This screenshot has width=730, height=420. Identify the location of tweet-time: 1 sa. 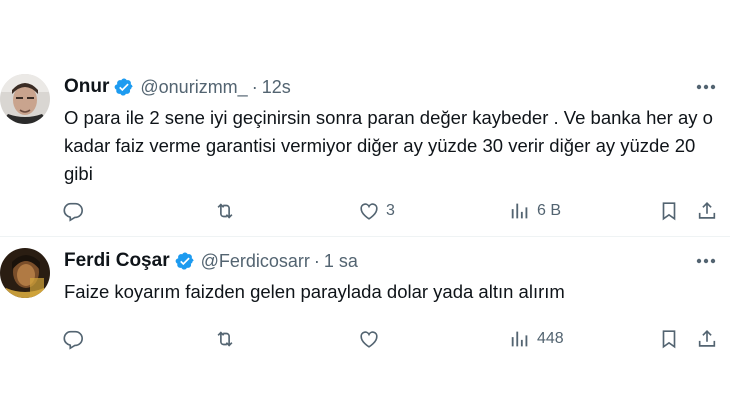
(341, 261).